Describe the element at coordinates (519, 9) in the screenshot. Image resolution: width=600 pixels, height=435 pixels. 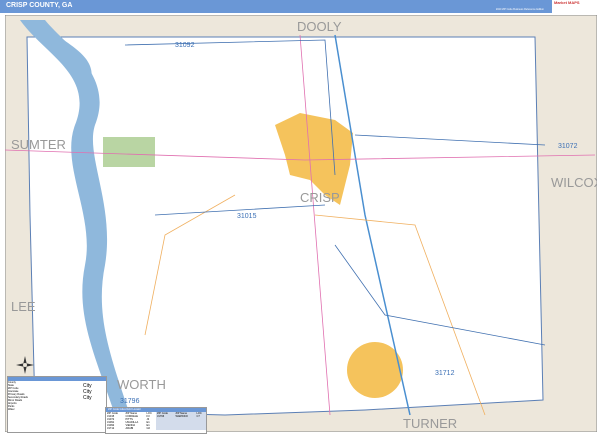
I see `edition-label: 2020 ZIP Code Business Reference Edition` at that location.